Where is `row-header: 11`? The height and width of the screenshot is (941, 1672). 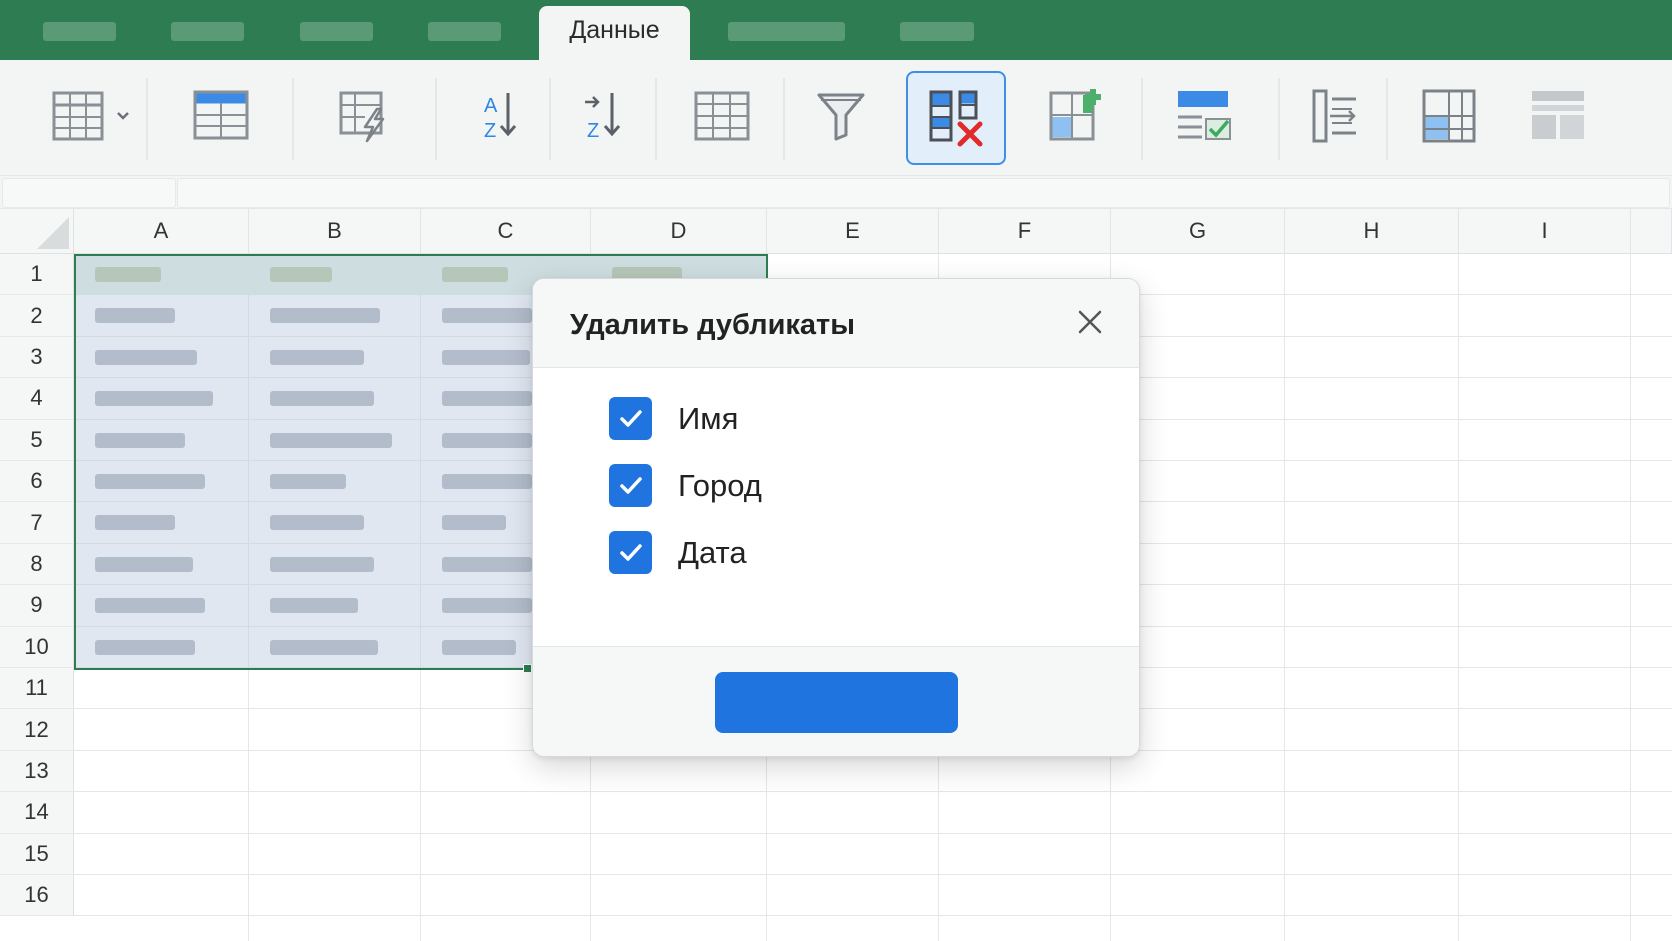 row-header: 11 is located at coordinates (37, 689).